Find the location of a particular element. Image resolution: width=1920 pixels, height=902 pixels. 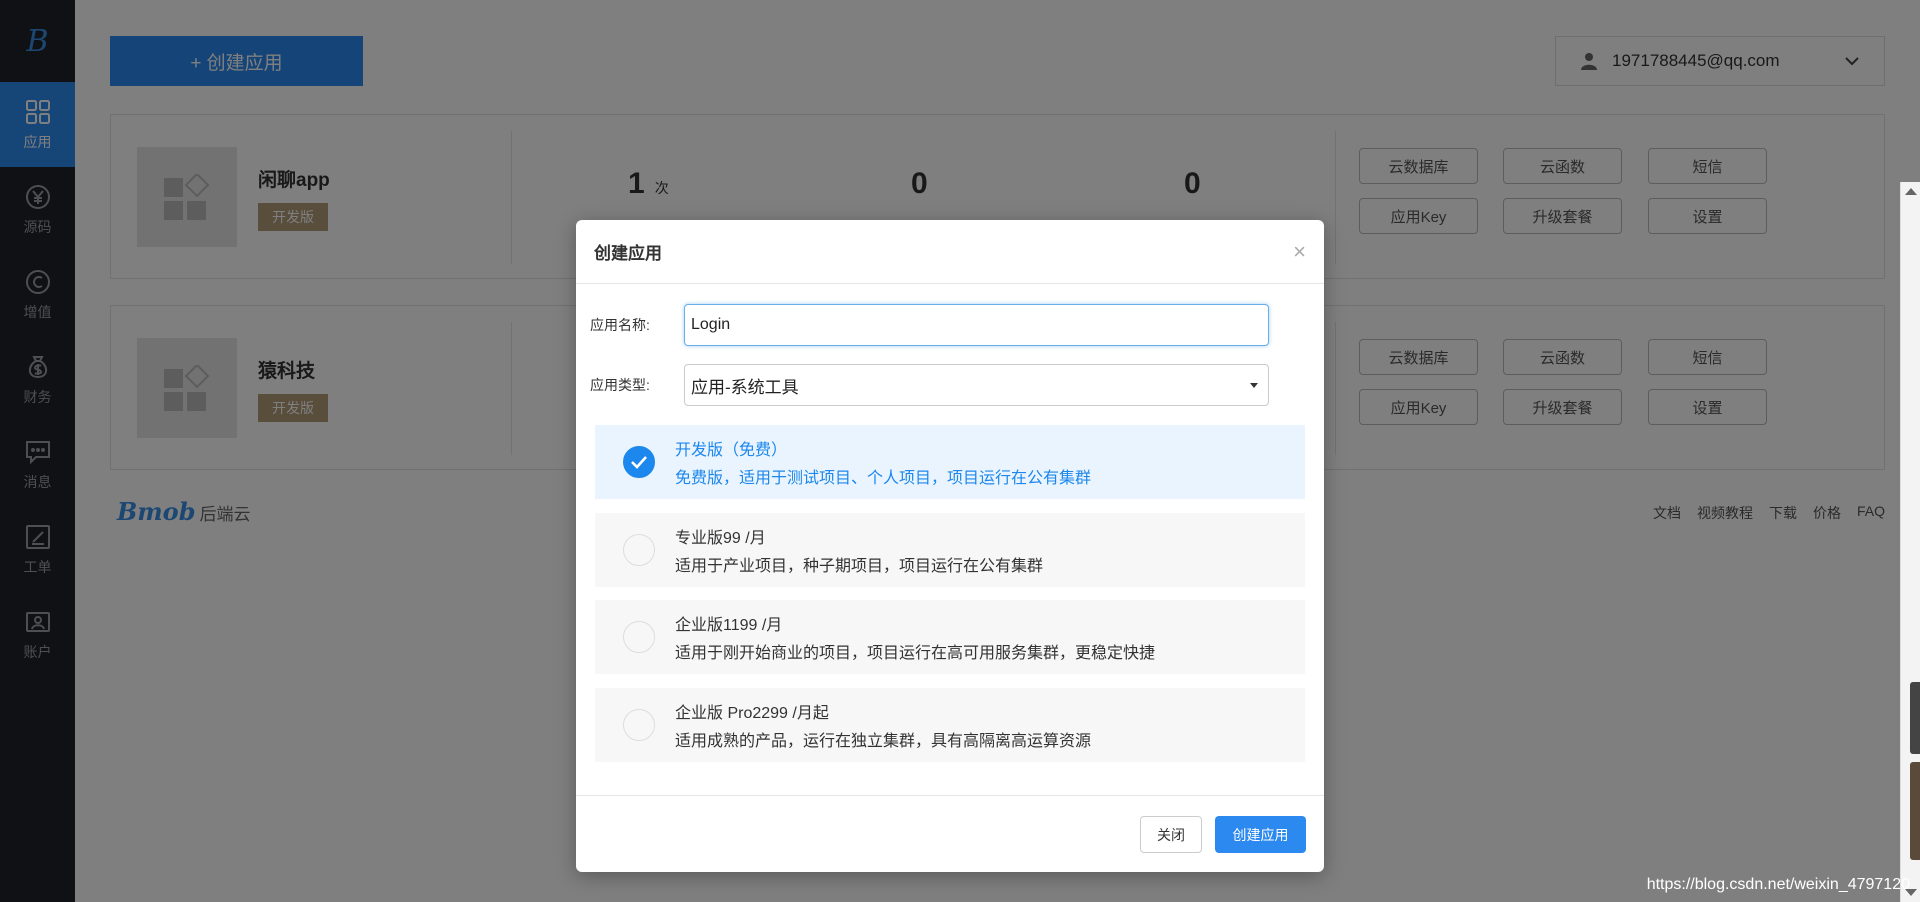

plan-description: 免费版，适用于测试项目、个人项目，项目运行在公有集群 is located at coordinates (883, 478).